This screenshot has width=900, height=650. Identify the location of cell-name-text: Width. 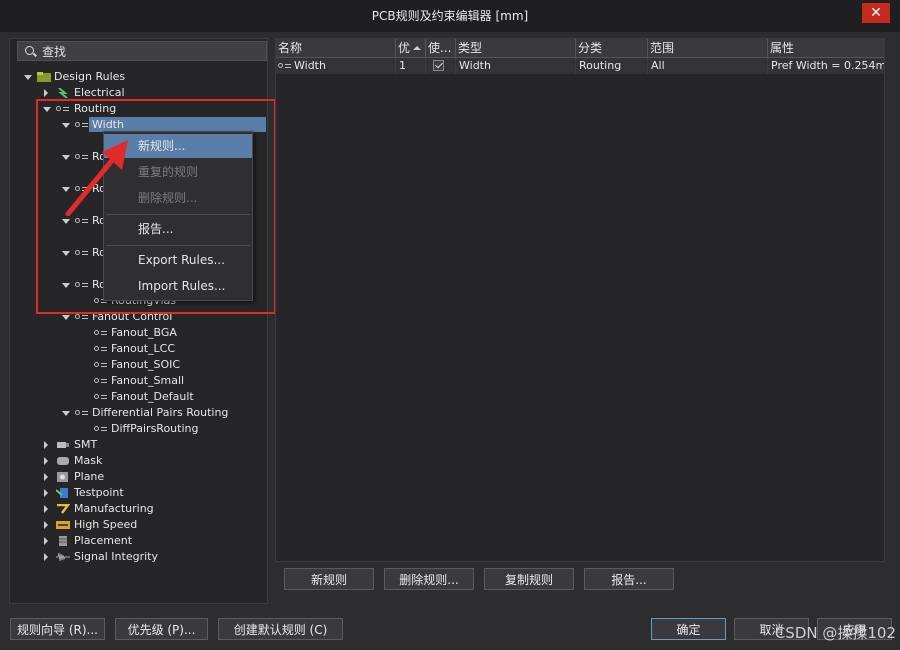
(310, 65).